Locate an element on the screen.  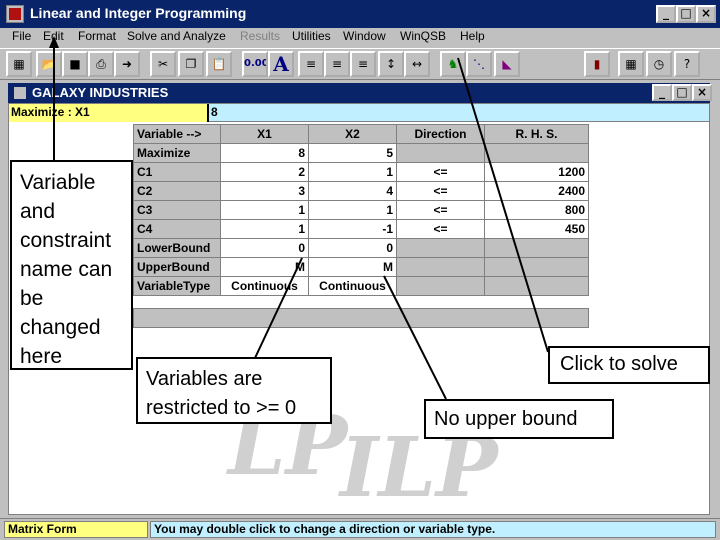
table-row: UpperBound M M is located at coordinates (361, 267).